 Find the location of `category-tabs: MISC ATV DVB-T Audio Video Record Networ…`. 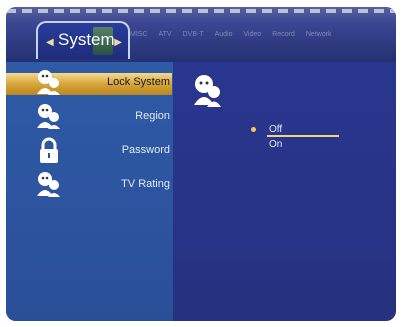

category-tabs: MISC ATV DVB-T Audio Video Record Networ… is located at coordinates (236, 34).